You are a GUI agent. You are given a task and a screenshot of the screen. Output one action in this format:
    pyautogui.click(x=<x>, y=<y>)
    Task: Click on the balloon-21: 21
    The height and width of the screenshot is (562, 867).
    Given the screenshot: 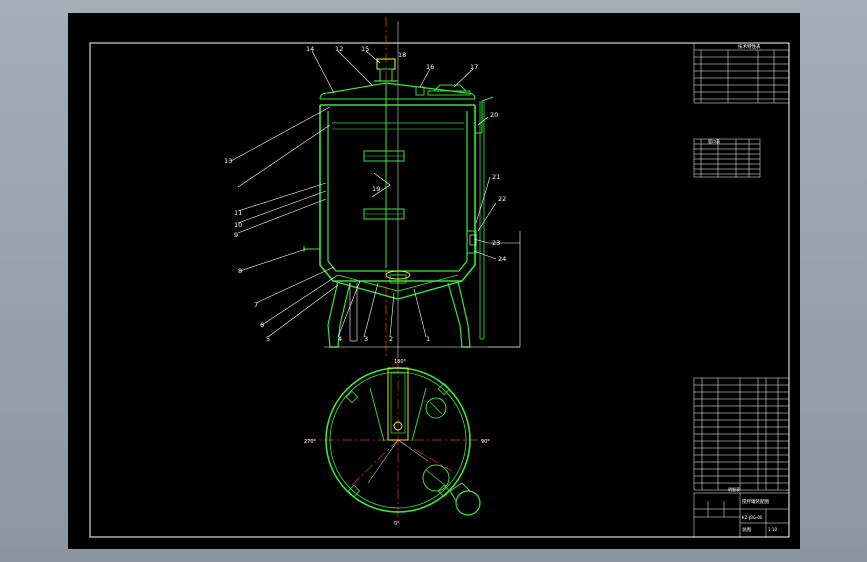 What is the action you would take?
    pyautogui.click(x=496, y=177)
    